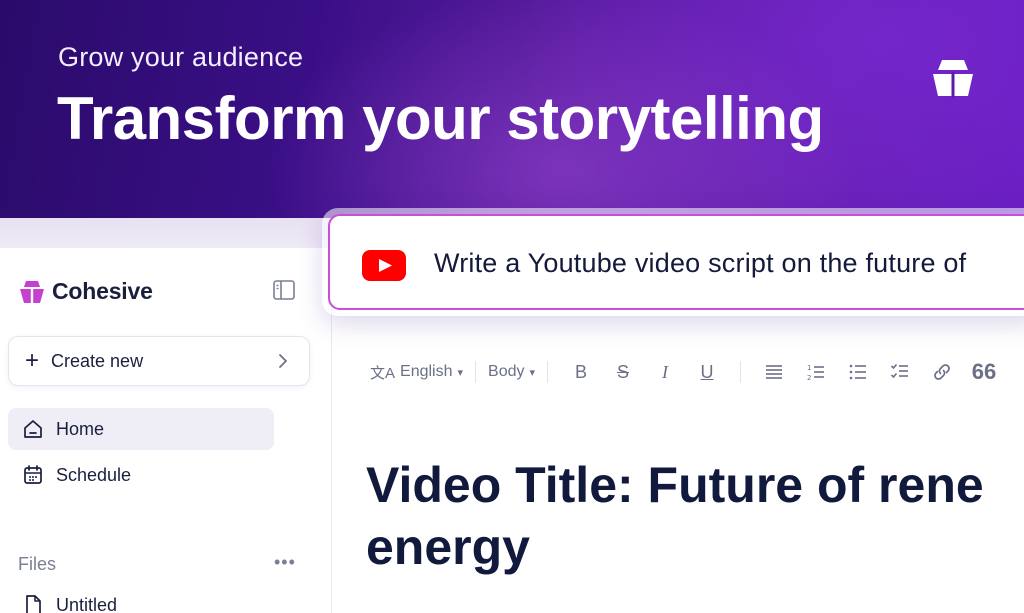  What do you see at coordinates (506, 371) in the screenshot?
I see `text-style-label: Body` at bounding box center [506, 371].